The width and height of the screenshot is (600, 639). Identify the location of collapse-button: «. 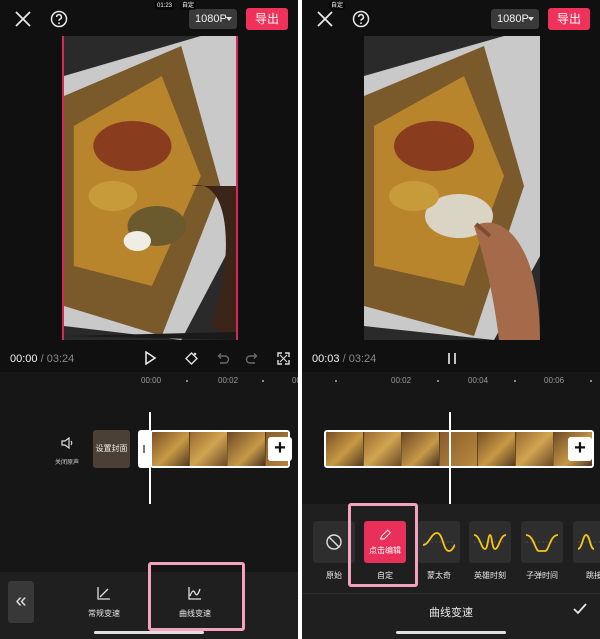
(21, 602).